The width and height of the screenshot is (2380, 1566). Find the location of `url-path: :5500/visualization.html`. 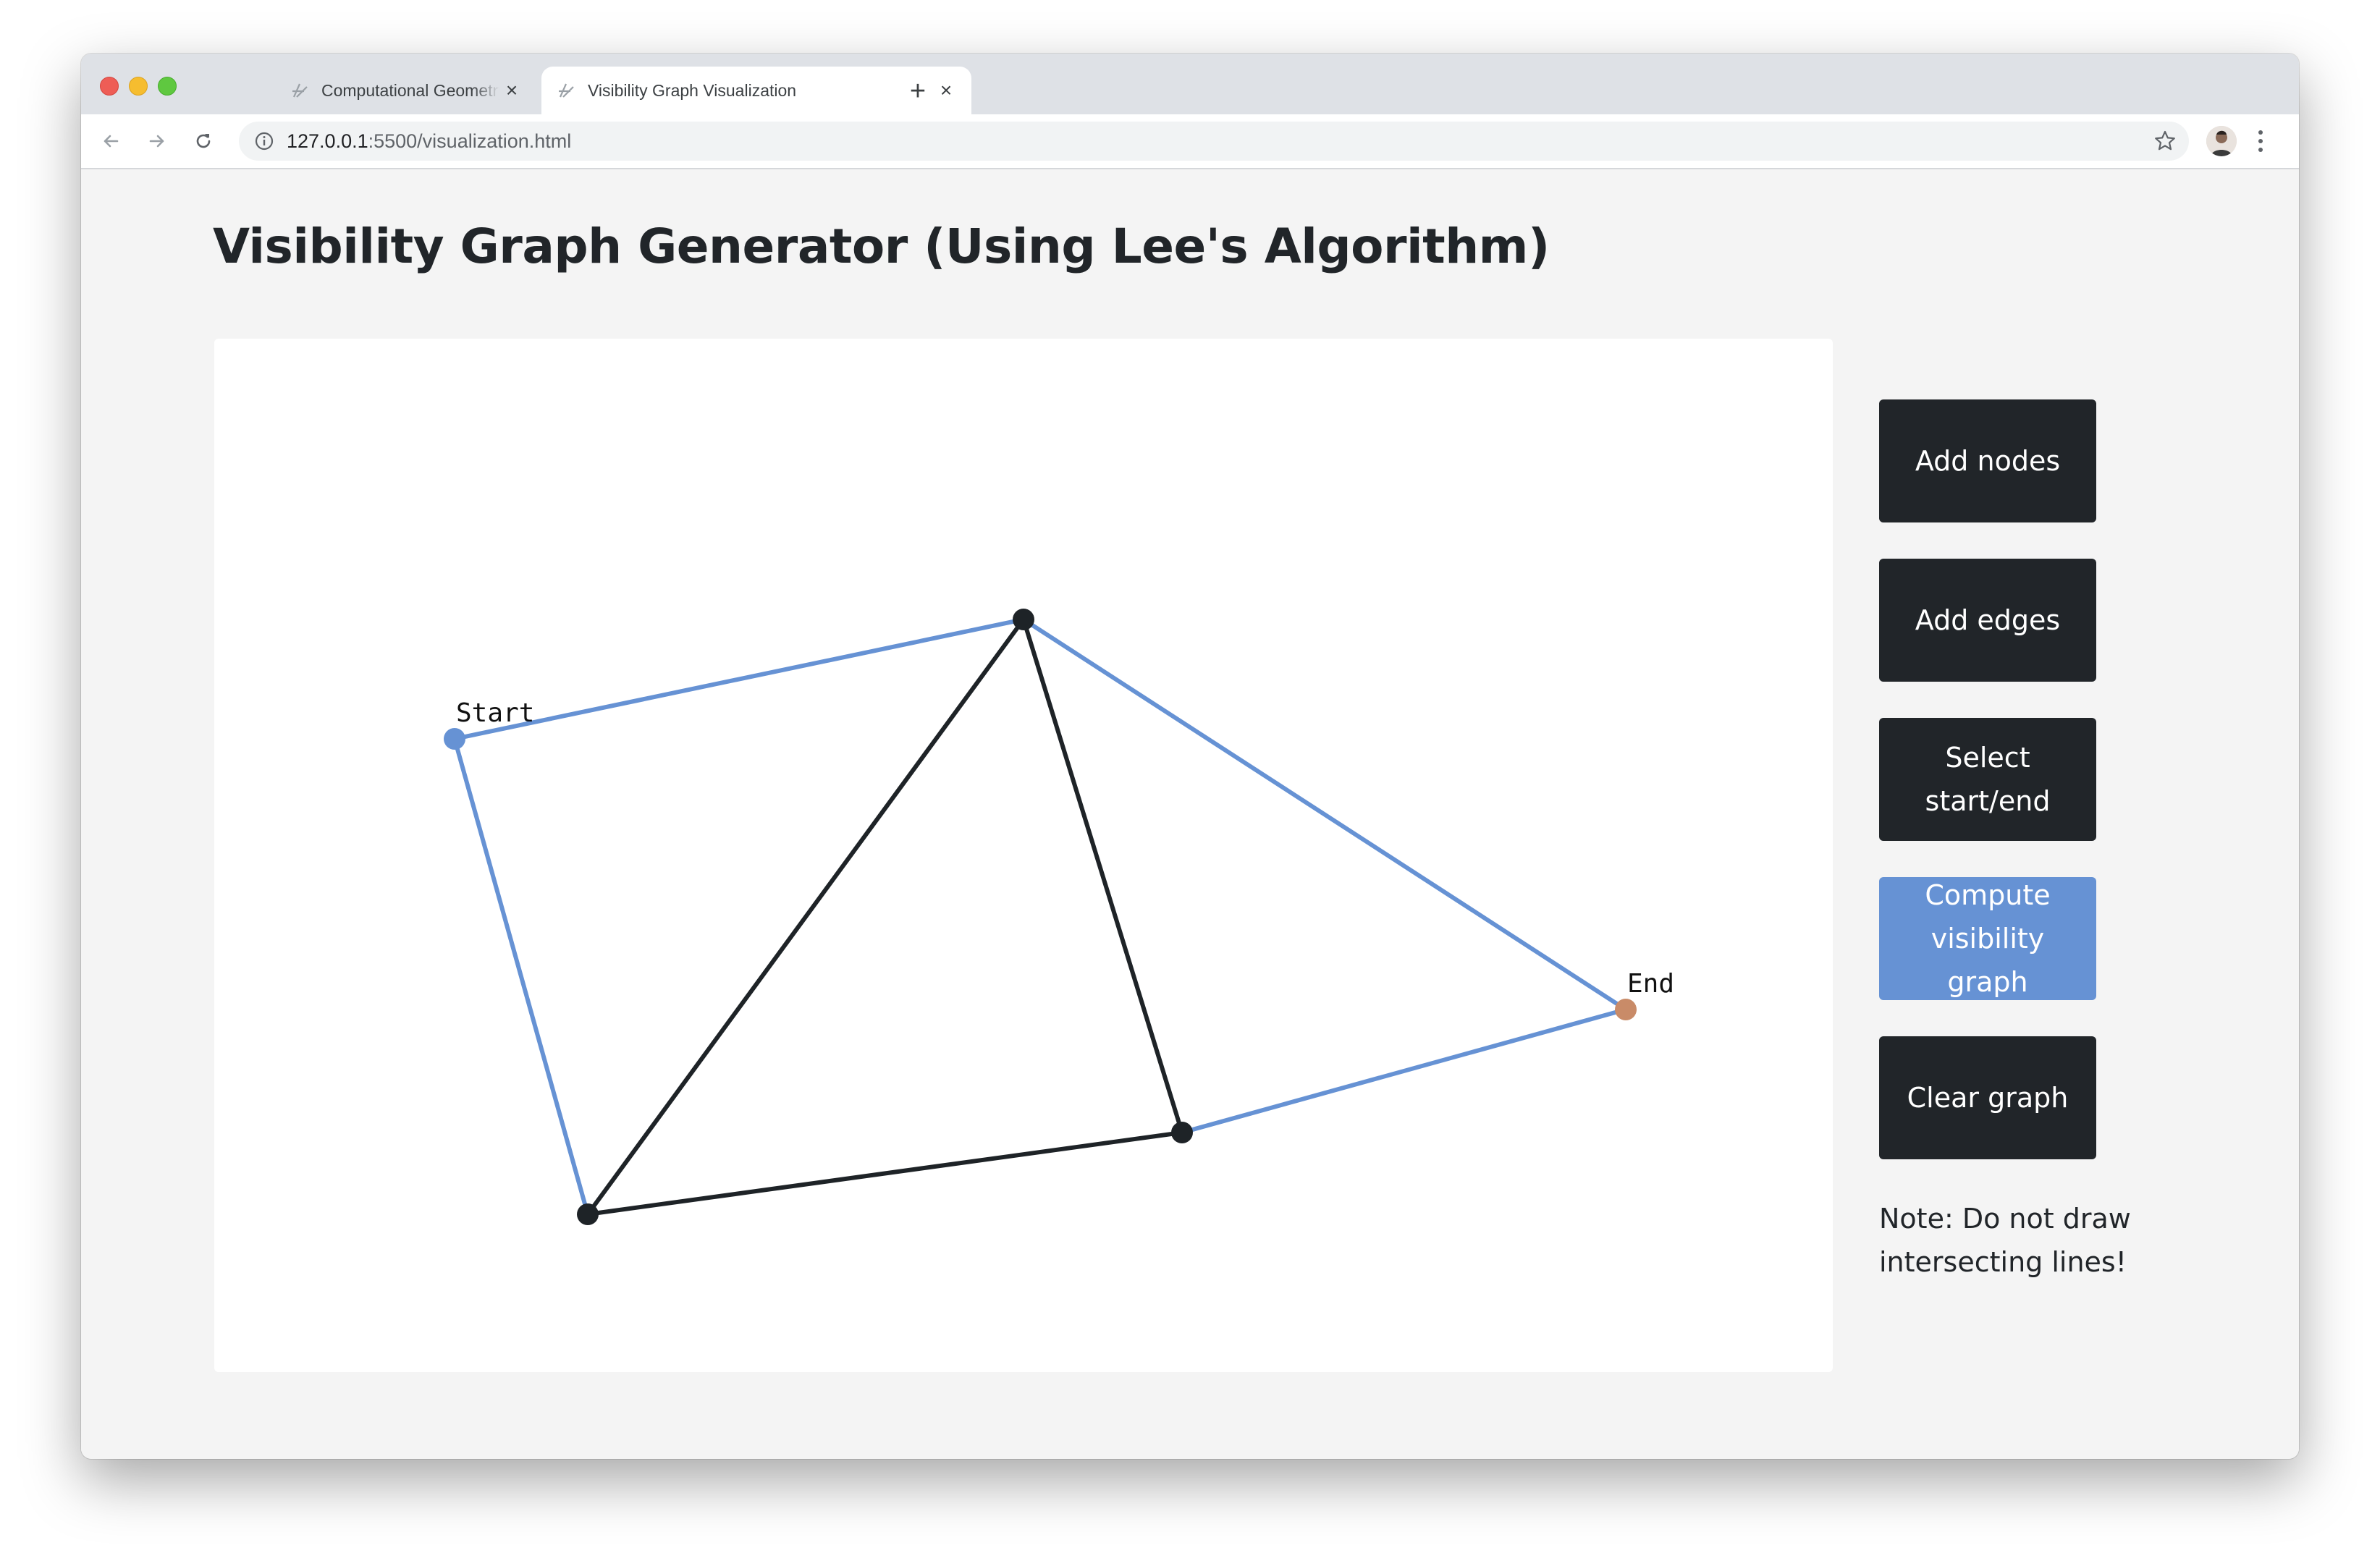

url-path: :5500/visualization.html is located at coordinates (470, 141).